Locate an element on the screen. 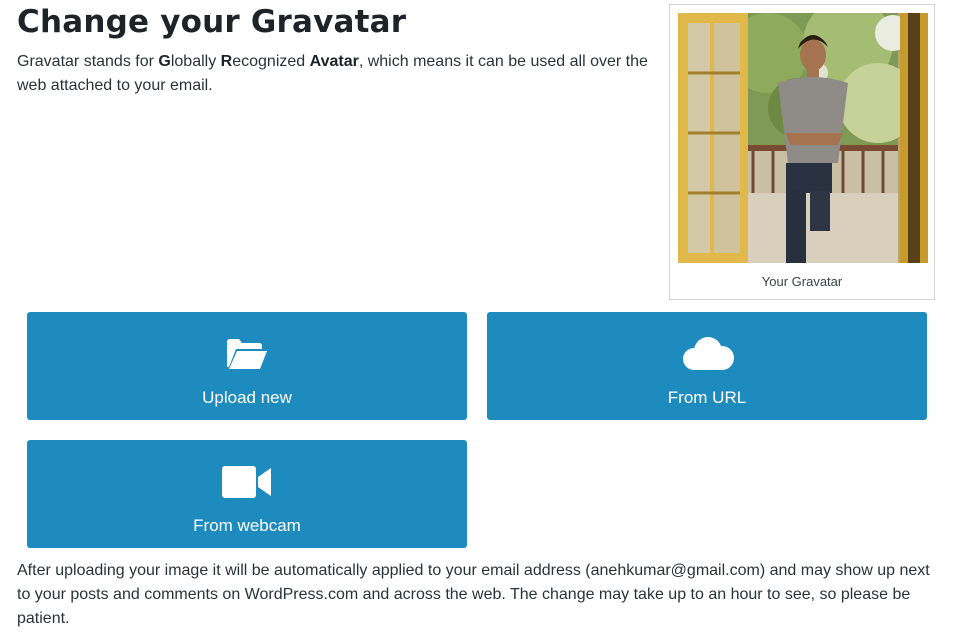 The width and height of the screenshot is (957, 633). gravatar-photo is located at coordinates (803, 138).